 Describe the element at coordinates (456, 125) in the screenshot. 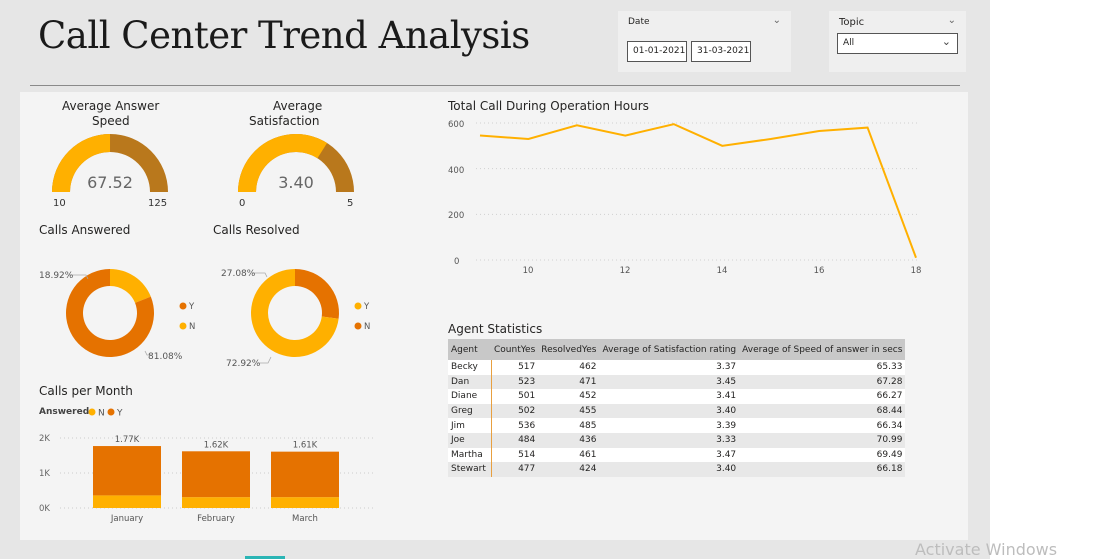

I see `y-tick: 600` at that location.